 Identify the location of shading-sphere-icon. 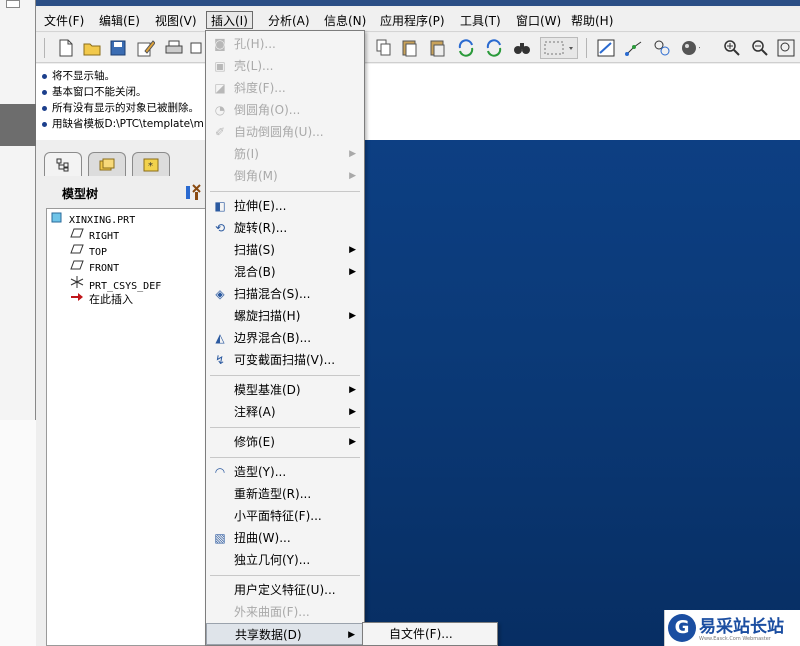
(690, 48).